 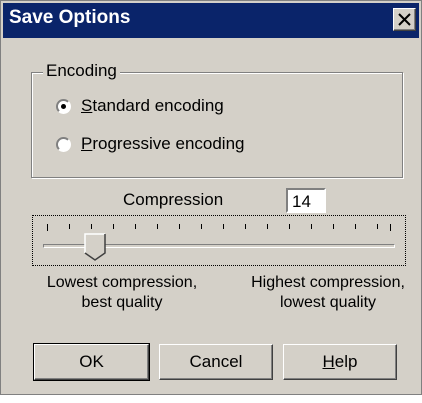 What do you see at coordinates (219, 227) in the screenshot?
I see `slider-ticks` at bounding box center [219, 227].